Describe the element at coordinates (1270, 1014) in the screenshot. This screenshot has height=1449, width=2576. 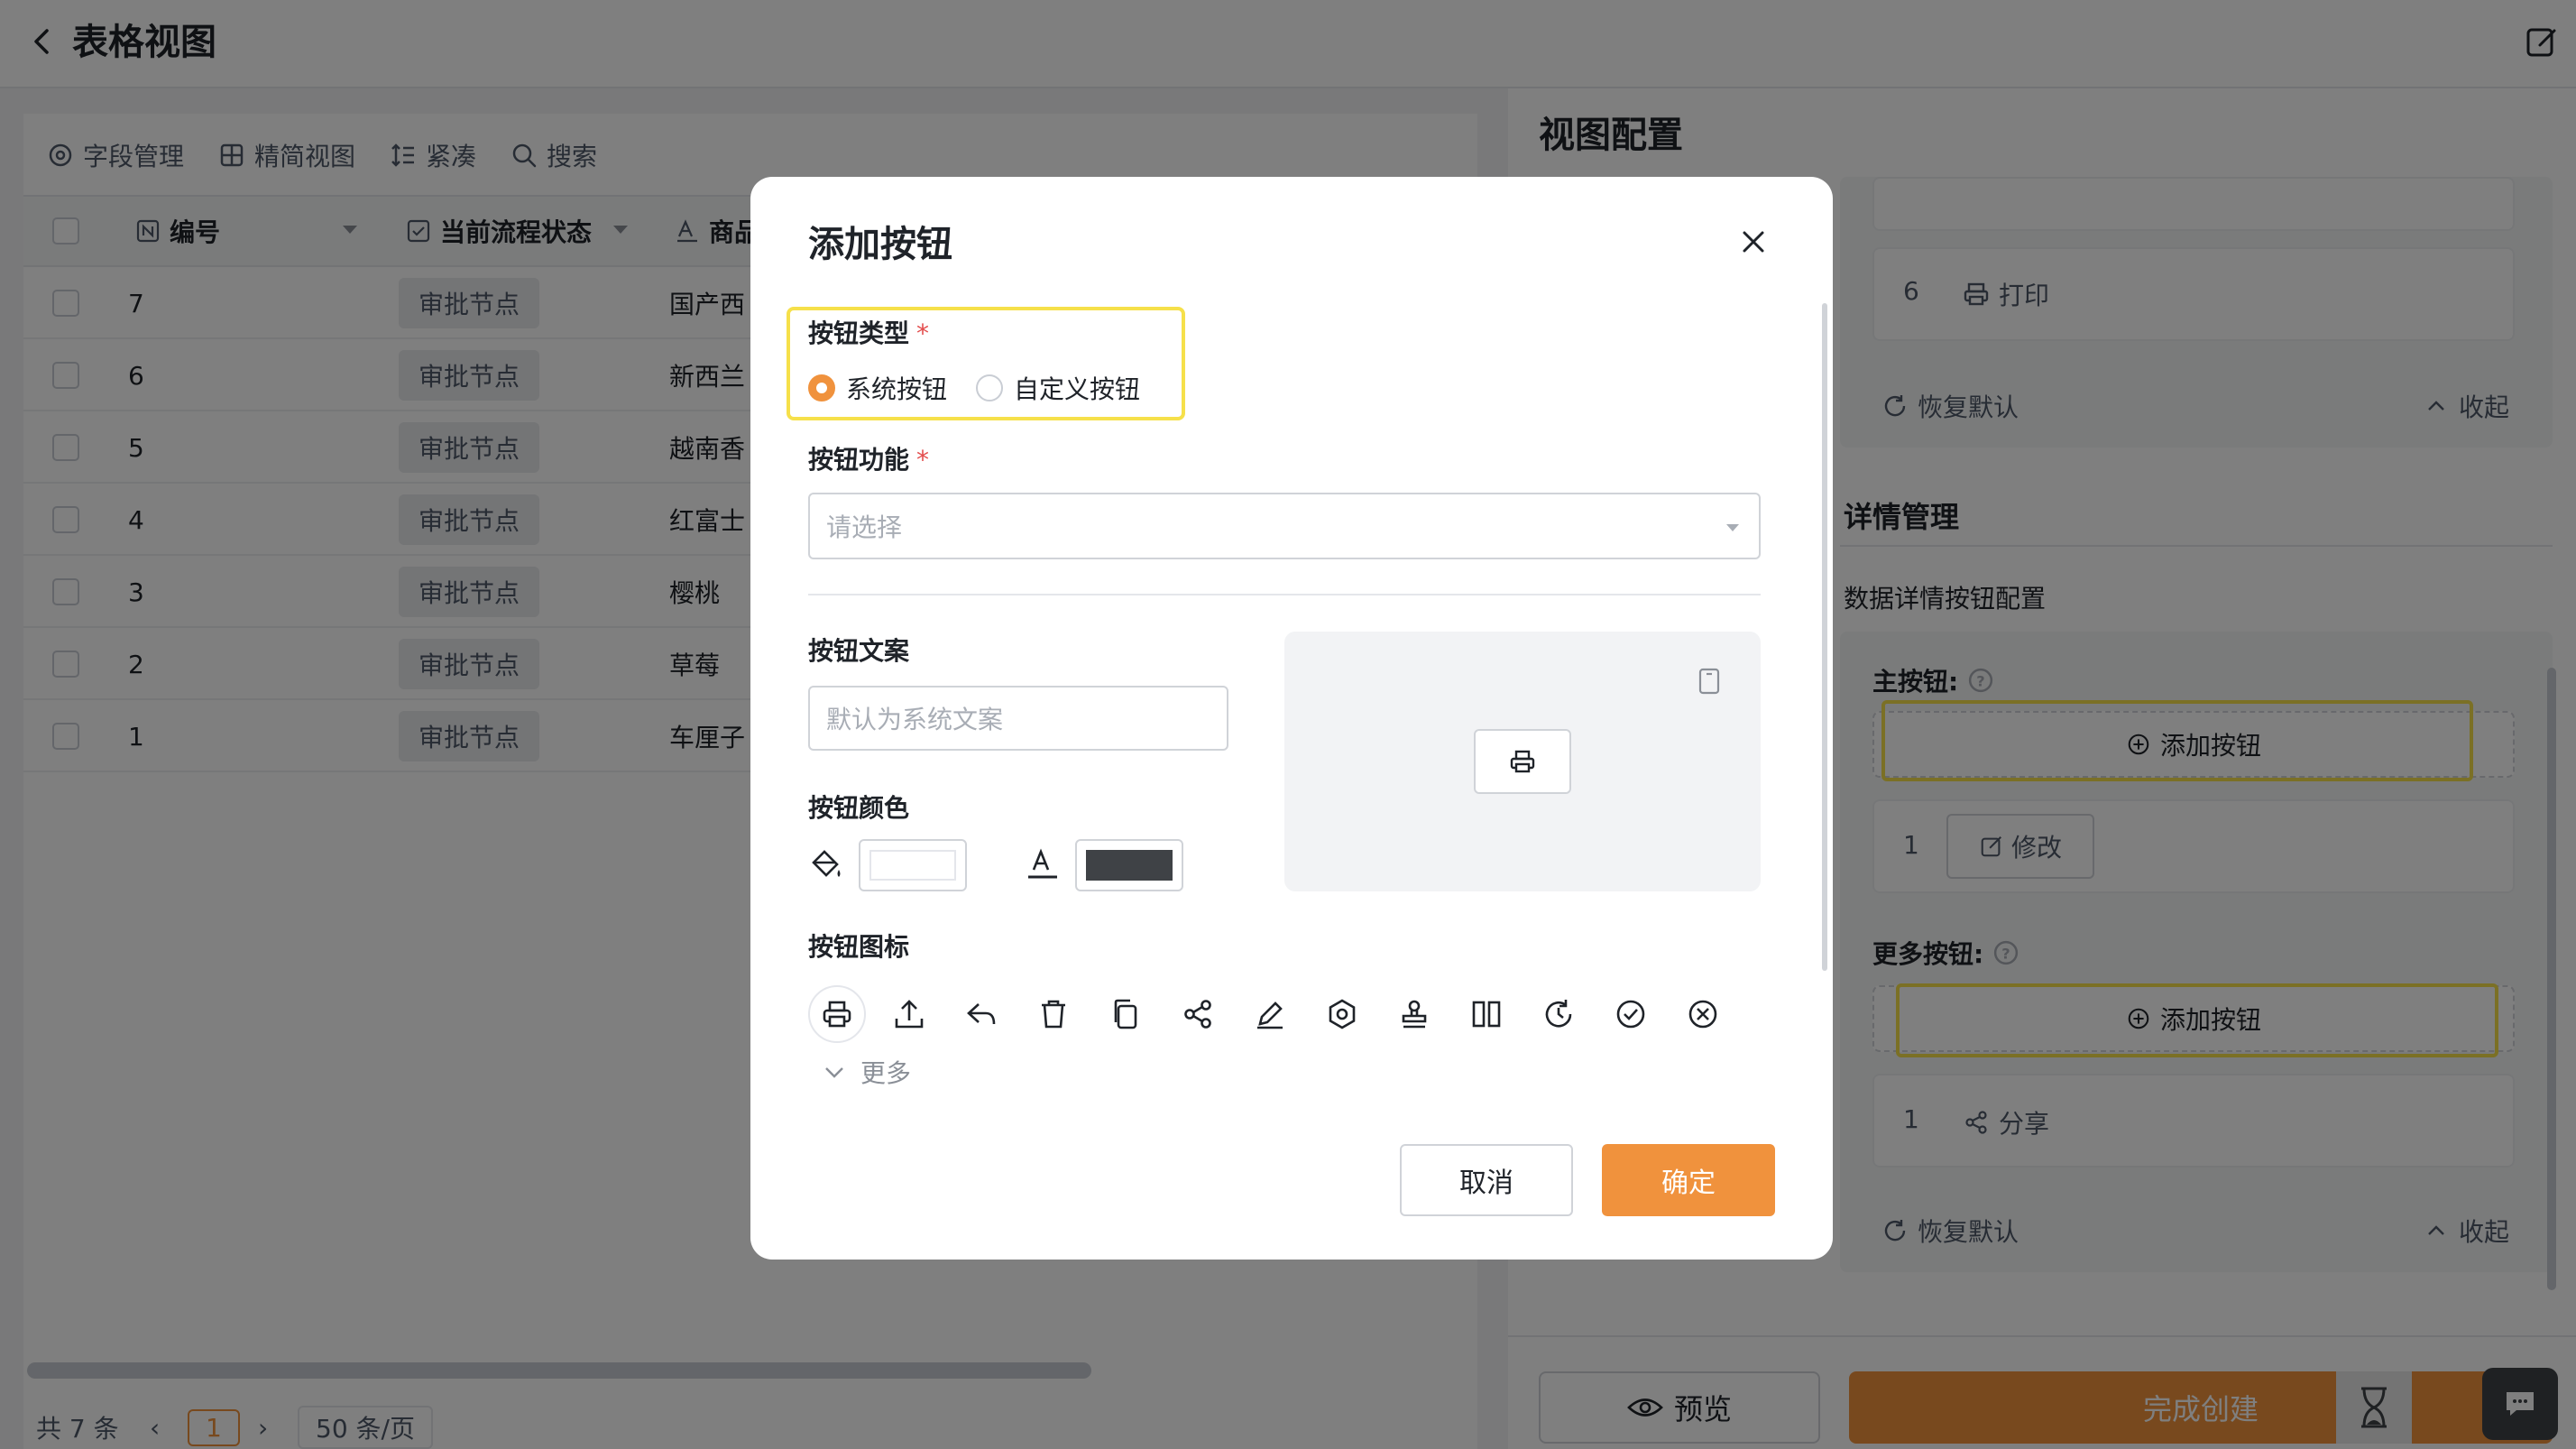
I see `pencil-icon` at that location.